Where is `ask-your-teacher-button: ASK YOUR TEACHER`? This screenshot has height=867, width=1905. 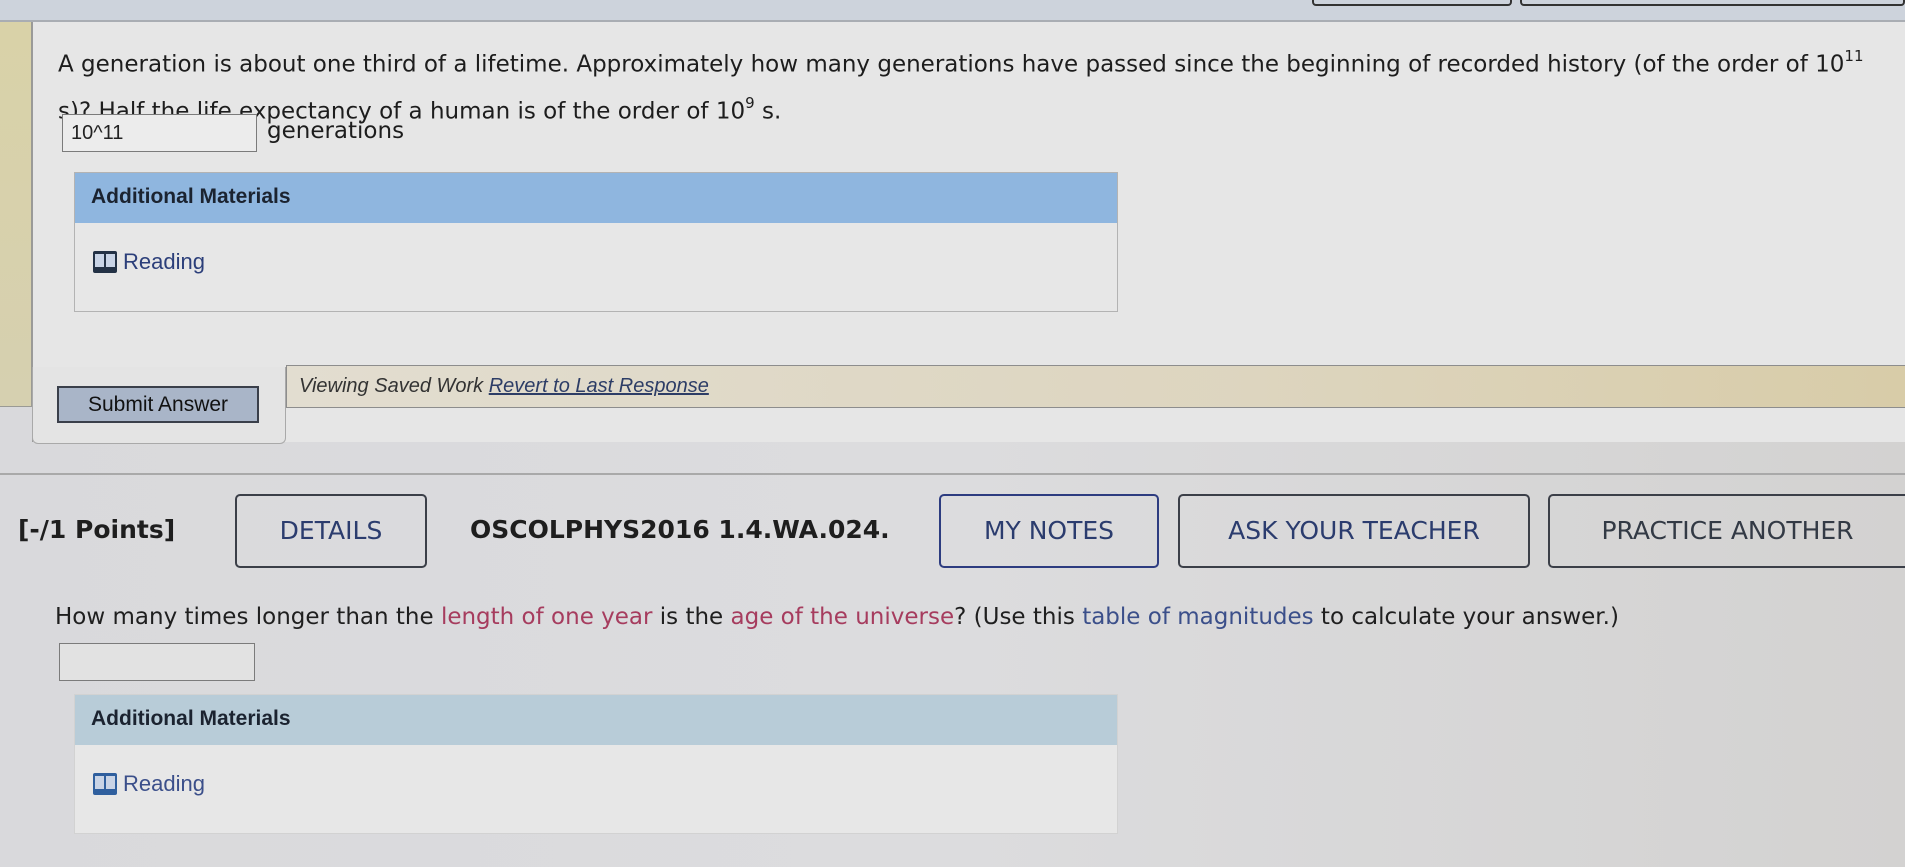
ask-your-teacher-button: ASK YOUR TEACHER is located at coordinates (1354, 531).